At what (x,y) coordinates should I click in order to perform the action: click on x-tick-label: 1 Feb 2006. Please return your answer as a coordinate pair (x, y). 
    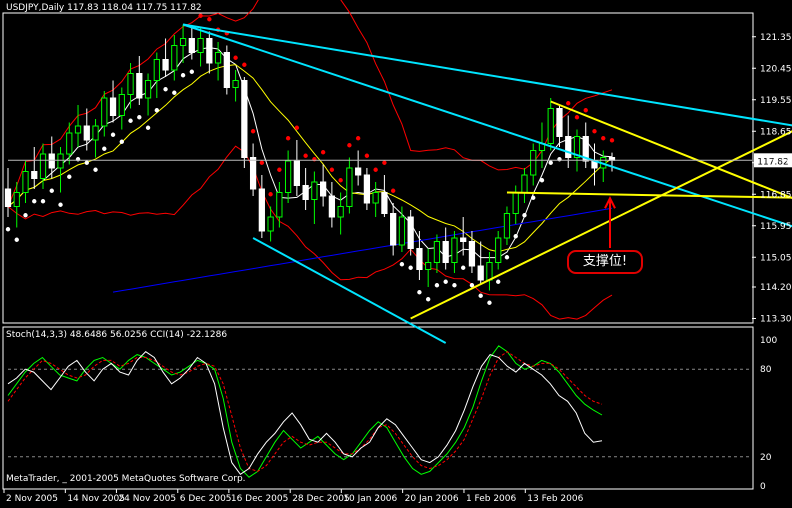
    Looking at the image, I should click on (491, 499).